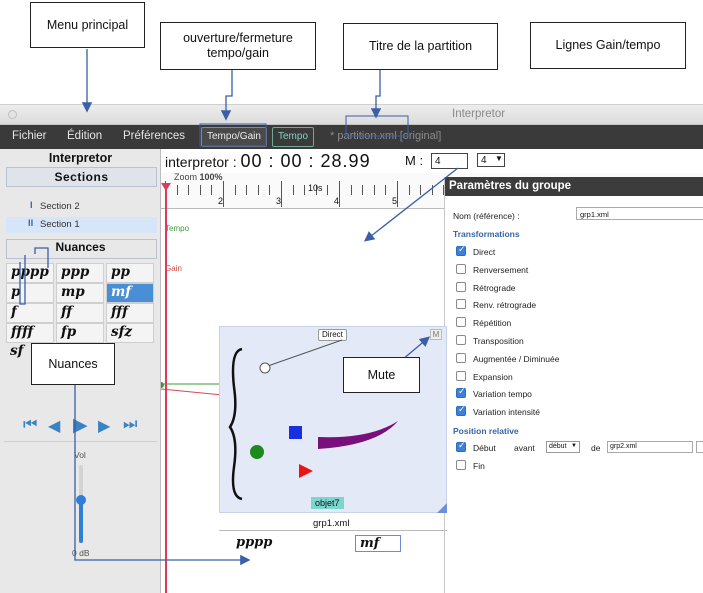 The height and width of the screenshot is (593, 703). What do you see at coordinates (154, 136) in the screenshot?
I see `menu-preferences: Préférences` at bounding box center [154, 136].